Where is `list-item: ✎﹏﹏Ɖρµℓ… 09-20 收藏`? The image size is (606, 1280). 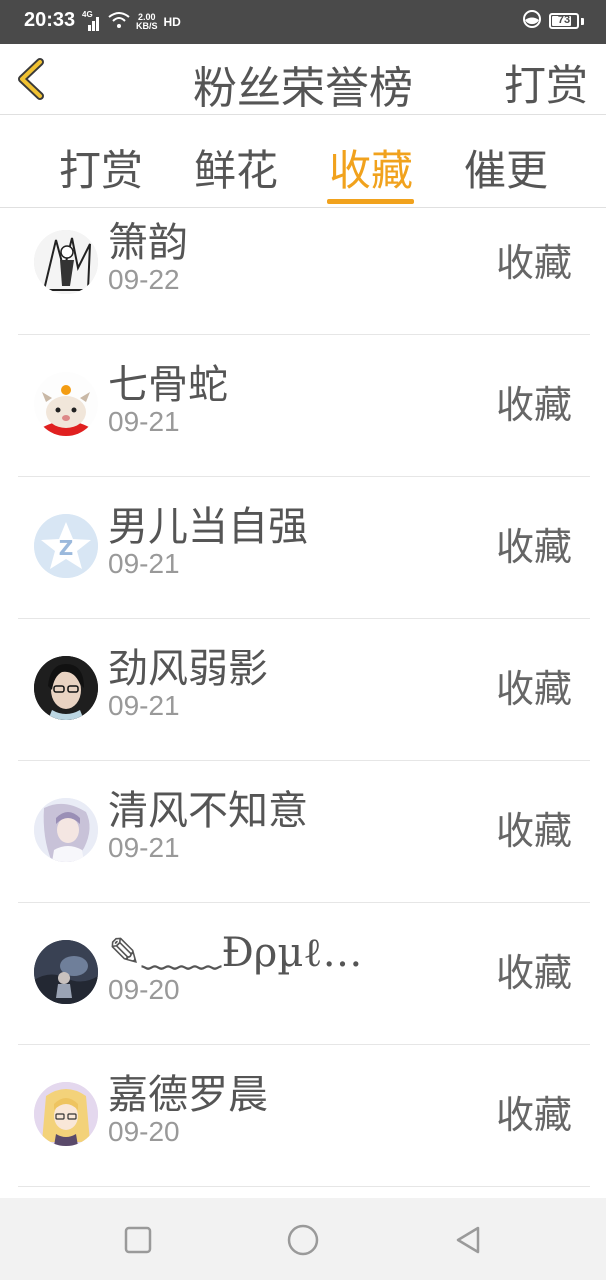 list-item: ✎﹏﹏Ɖρµℓ… 09-20 收藏 is located at coordinates (304, 973).